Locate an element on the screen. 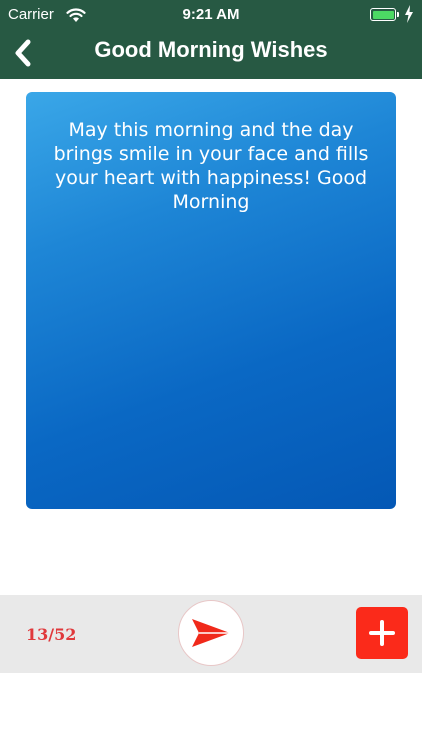 The image size is (422, 750). status-bar: Carrier 9:21 AM is located at coordinates (211, 15).